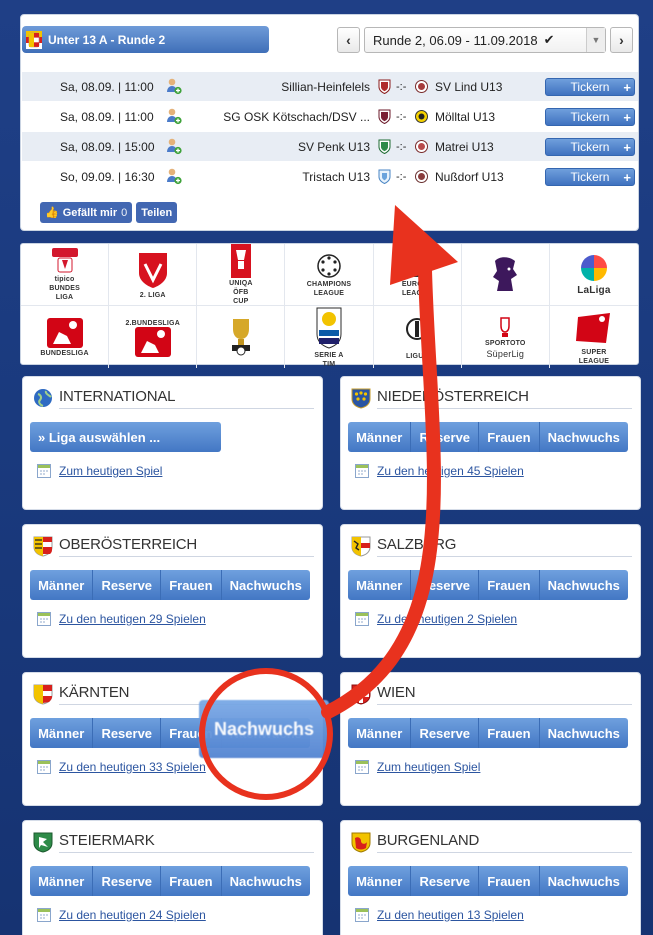  I want to click on home-crest-icon, so click(384, 176).